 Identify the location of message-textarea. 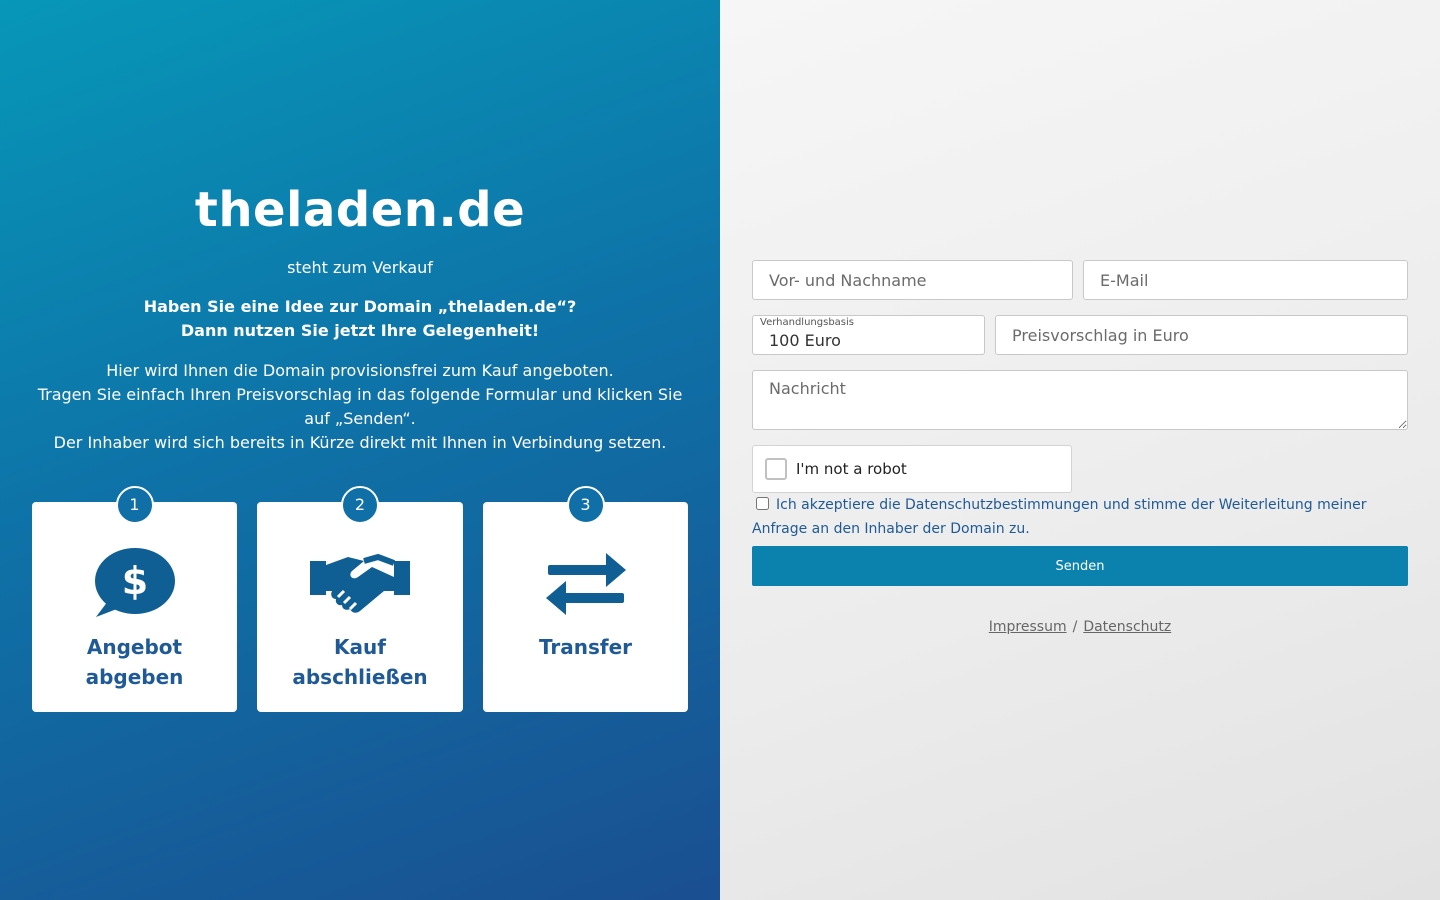
(1080, 400).